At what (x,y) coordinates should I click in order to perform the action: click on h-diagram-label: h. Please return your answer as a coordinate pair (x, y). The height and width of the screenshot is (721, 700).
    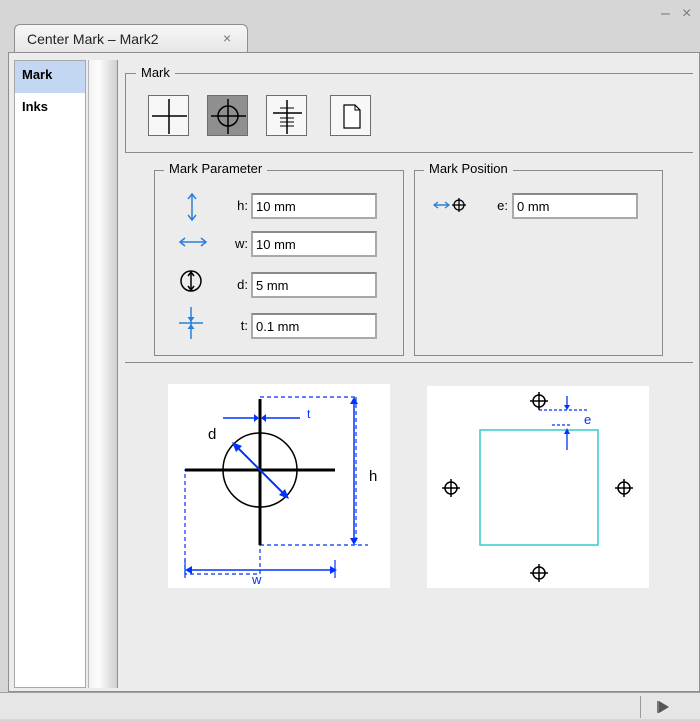
    Looking at the image, I should click on (373, 476).